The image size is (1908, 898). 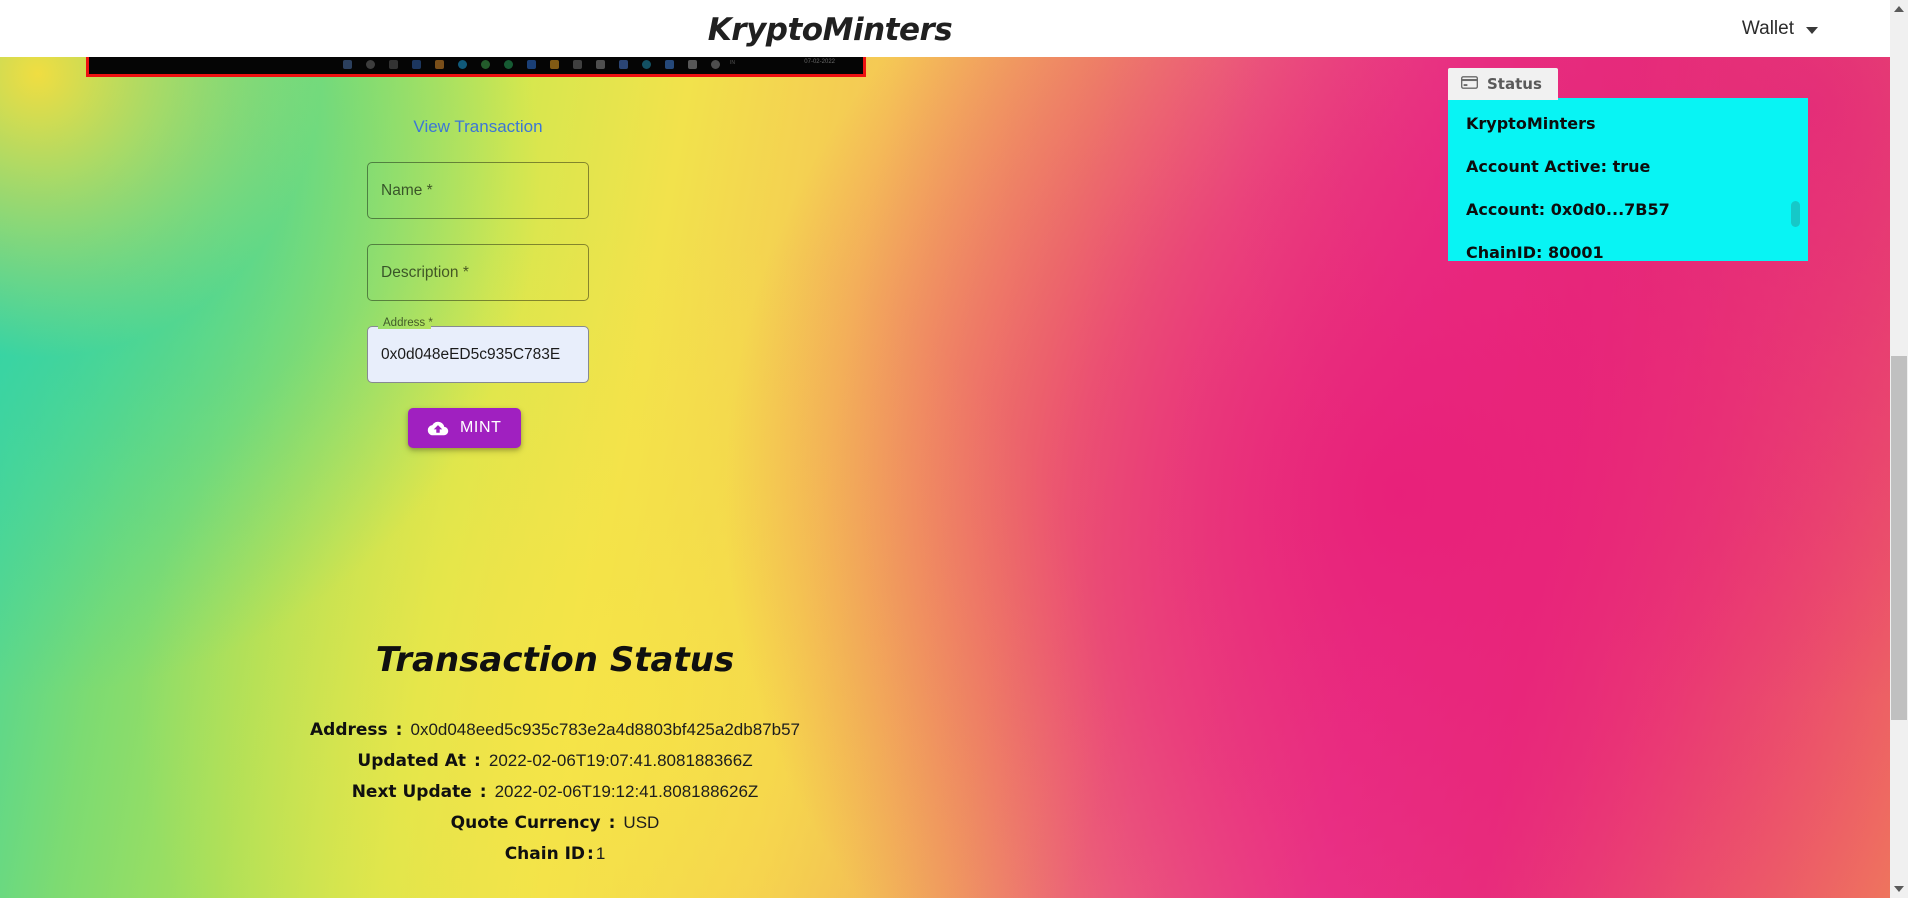 I want to click on credit-card-icon, so click(x=1469, y=84).